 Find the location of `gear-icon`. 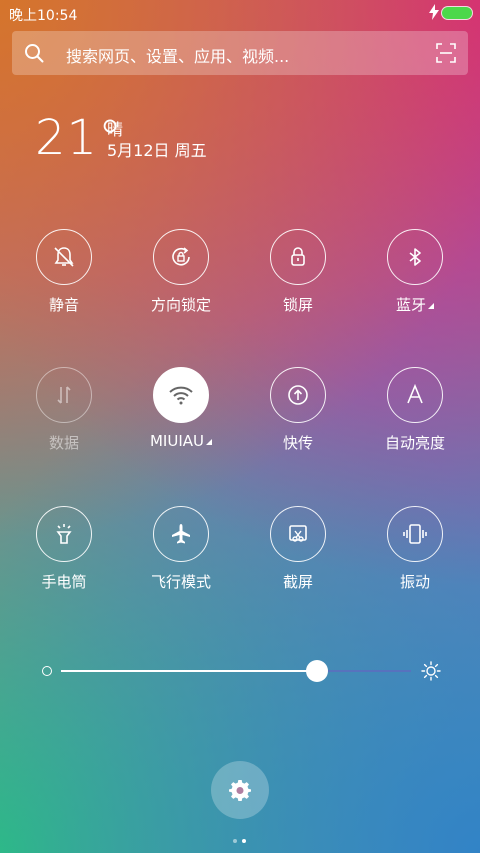

gear-icon is located at coordinates (240, 790).